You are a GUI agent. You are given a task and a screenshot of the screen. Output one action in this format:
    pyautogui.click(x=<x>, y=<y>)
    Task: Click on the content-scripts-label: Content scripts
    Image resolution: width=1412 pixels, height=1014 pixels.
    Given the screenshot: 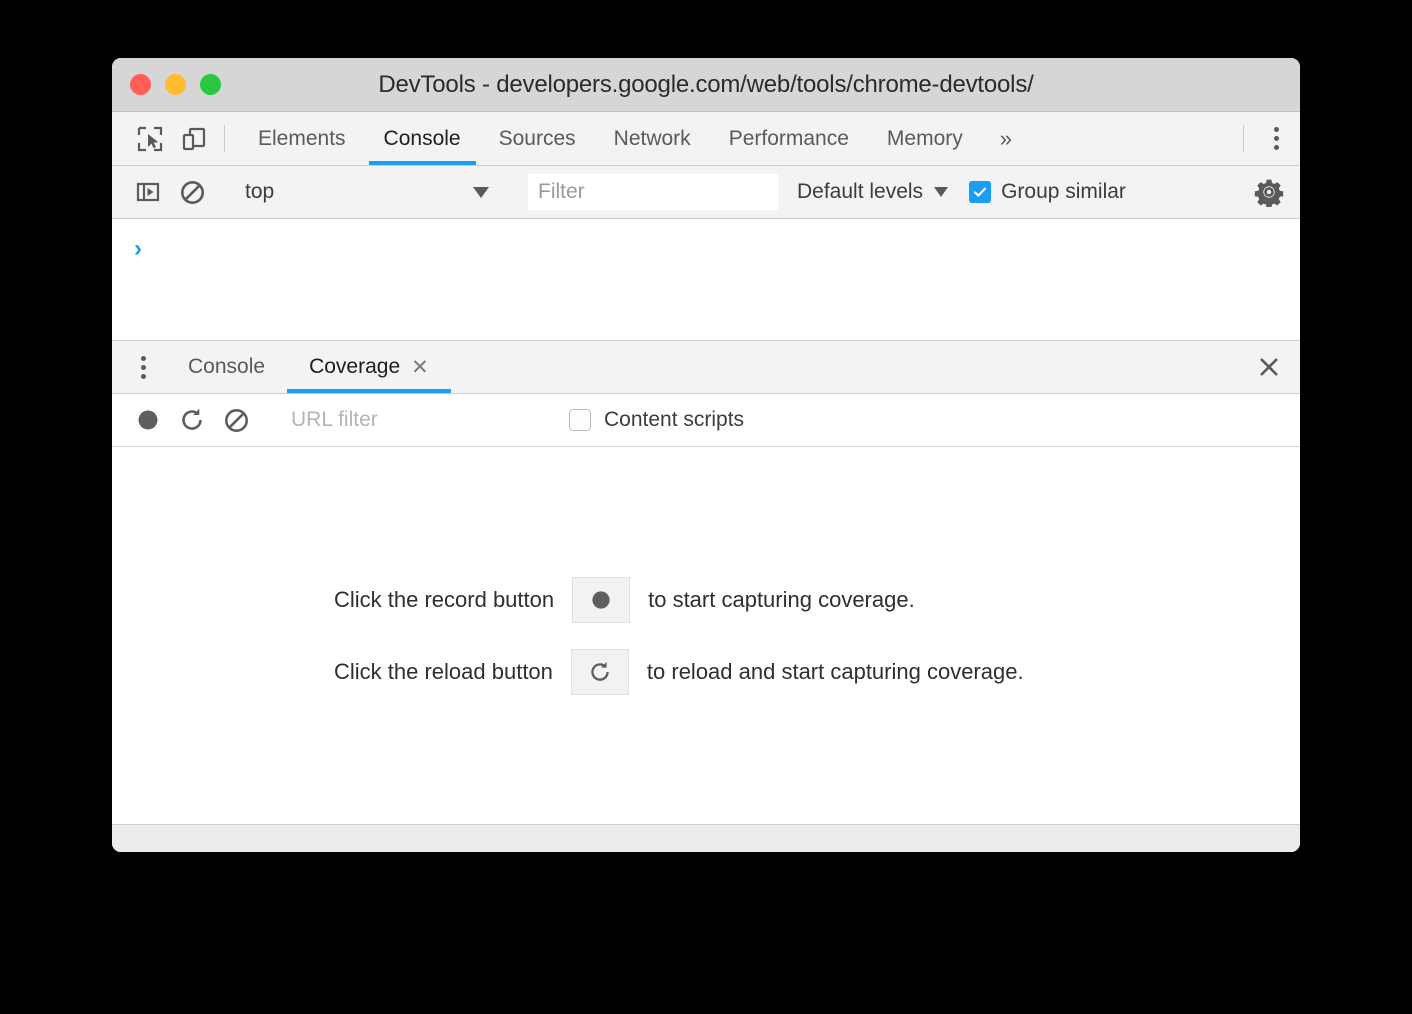 What is the action you would take?
    pyautogui.click(x=674, y=419)
    